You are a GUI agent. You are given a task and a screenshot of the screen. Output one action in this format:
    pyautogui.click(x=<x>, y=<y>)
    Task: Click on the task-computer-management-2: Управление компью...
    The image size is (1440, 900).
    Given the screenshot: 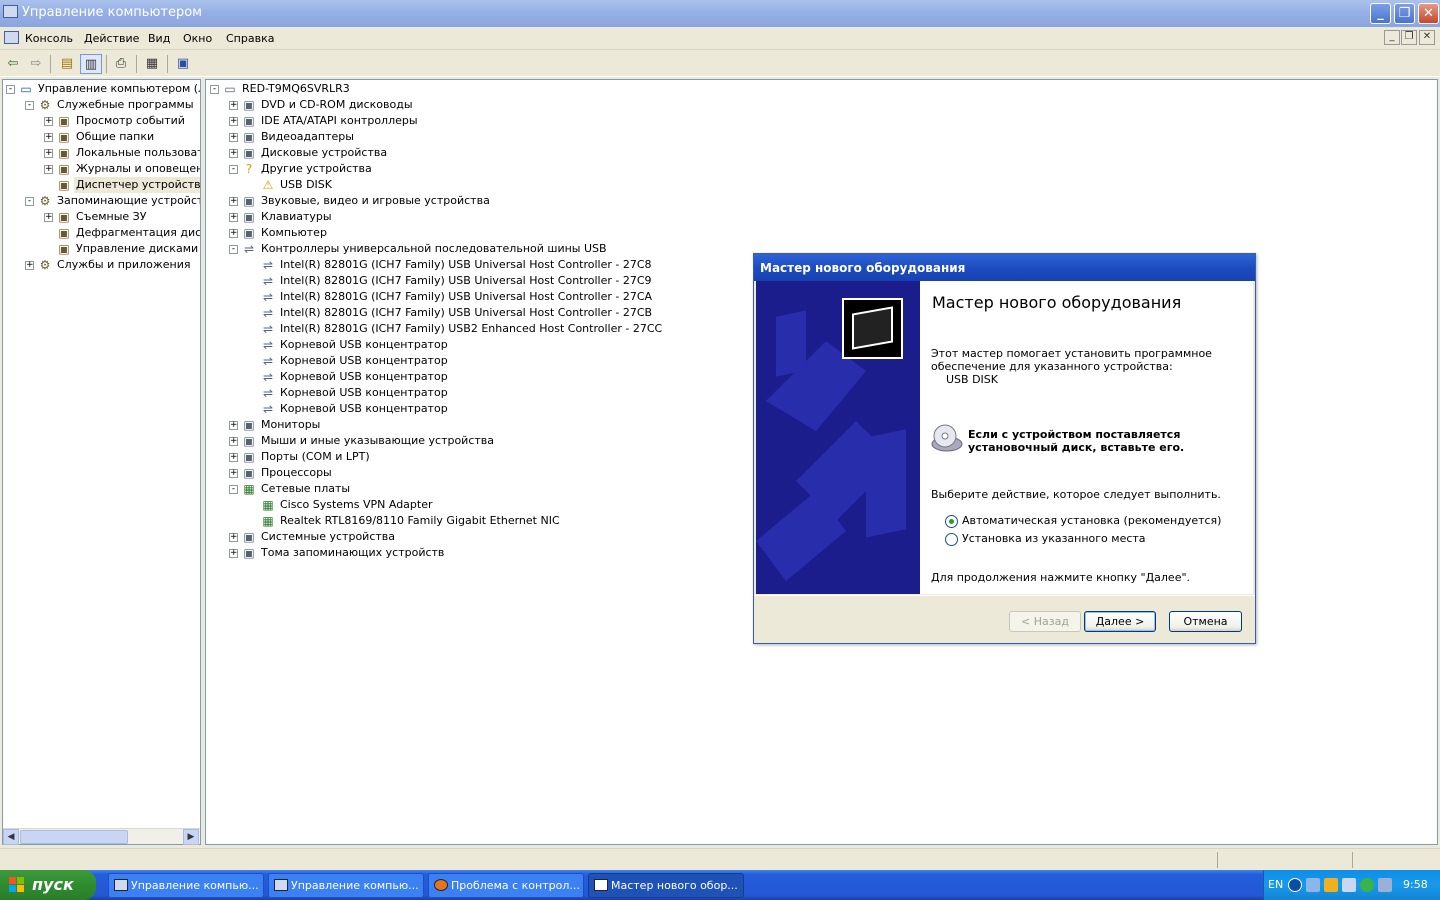 What is the action you would take?
    pyautogui.click(x=346, y=885)
    